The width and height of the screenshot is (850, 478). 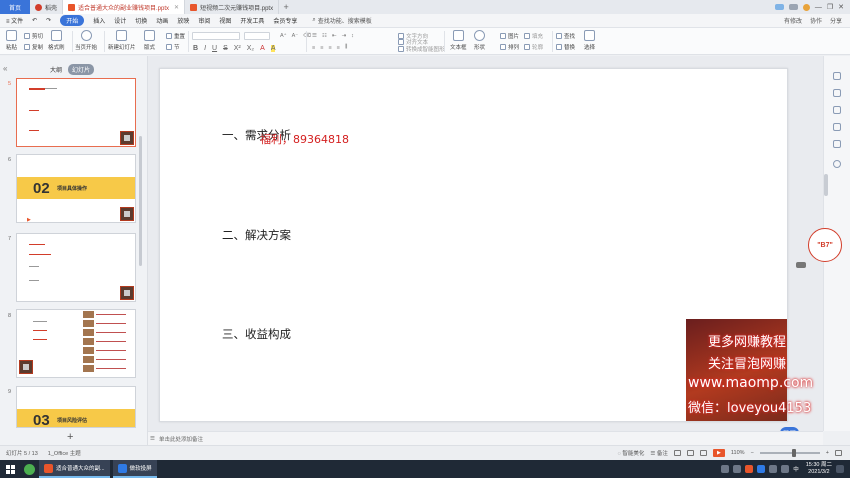 I want to click on menu-home: 开始, so click(x=72, y=20).